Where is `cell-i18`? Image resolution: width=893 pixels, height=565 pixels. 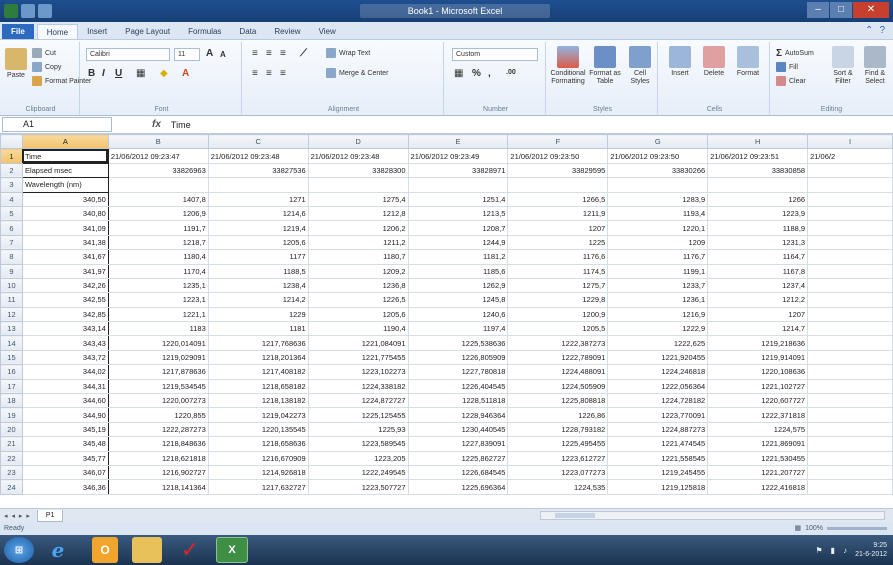 cell-i18 is located at coordinates (850, 401).